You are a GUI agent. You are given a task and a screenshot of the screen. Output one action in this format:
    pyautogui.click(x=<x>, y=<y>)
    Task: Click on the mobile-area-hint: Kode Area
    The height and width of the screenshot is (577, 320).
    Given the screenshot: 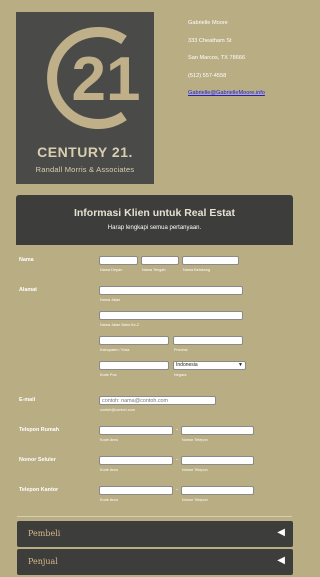 What is the action you would take?
    pyautogui.click(x=109, y=470)
    